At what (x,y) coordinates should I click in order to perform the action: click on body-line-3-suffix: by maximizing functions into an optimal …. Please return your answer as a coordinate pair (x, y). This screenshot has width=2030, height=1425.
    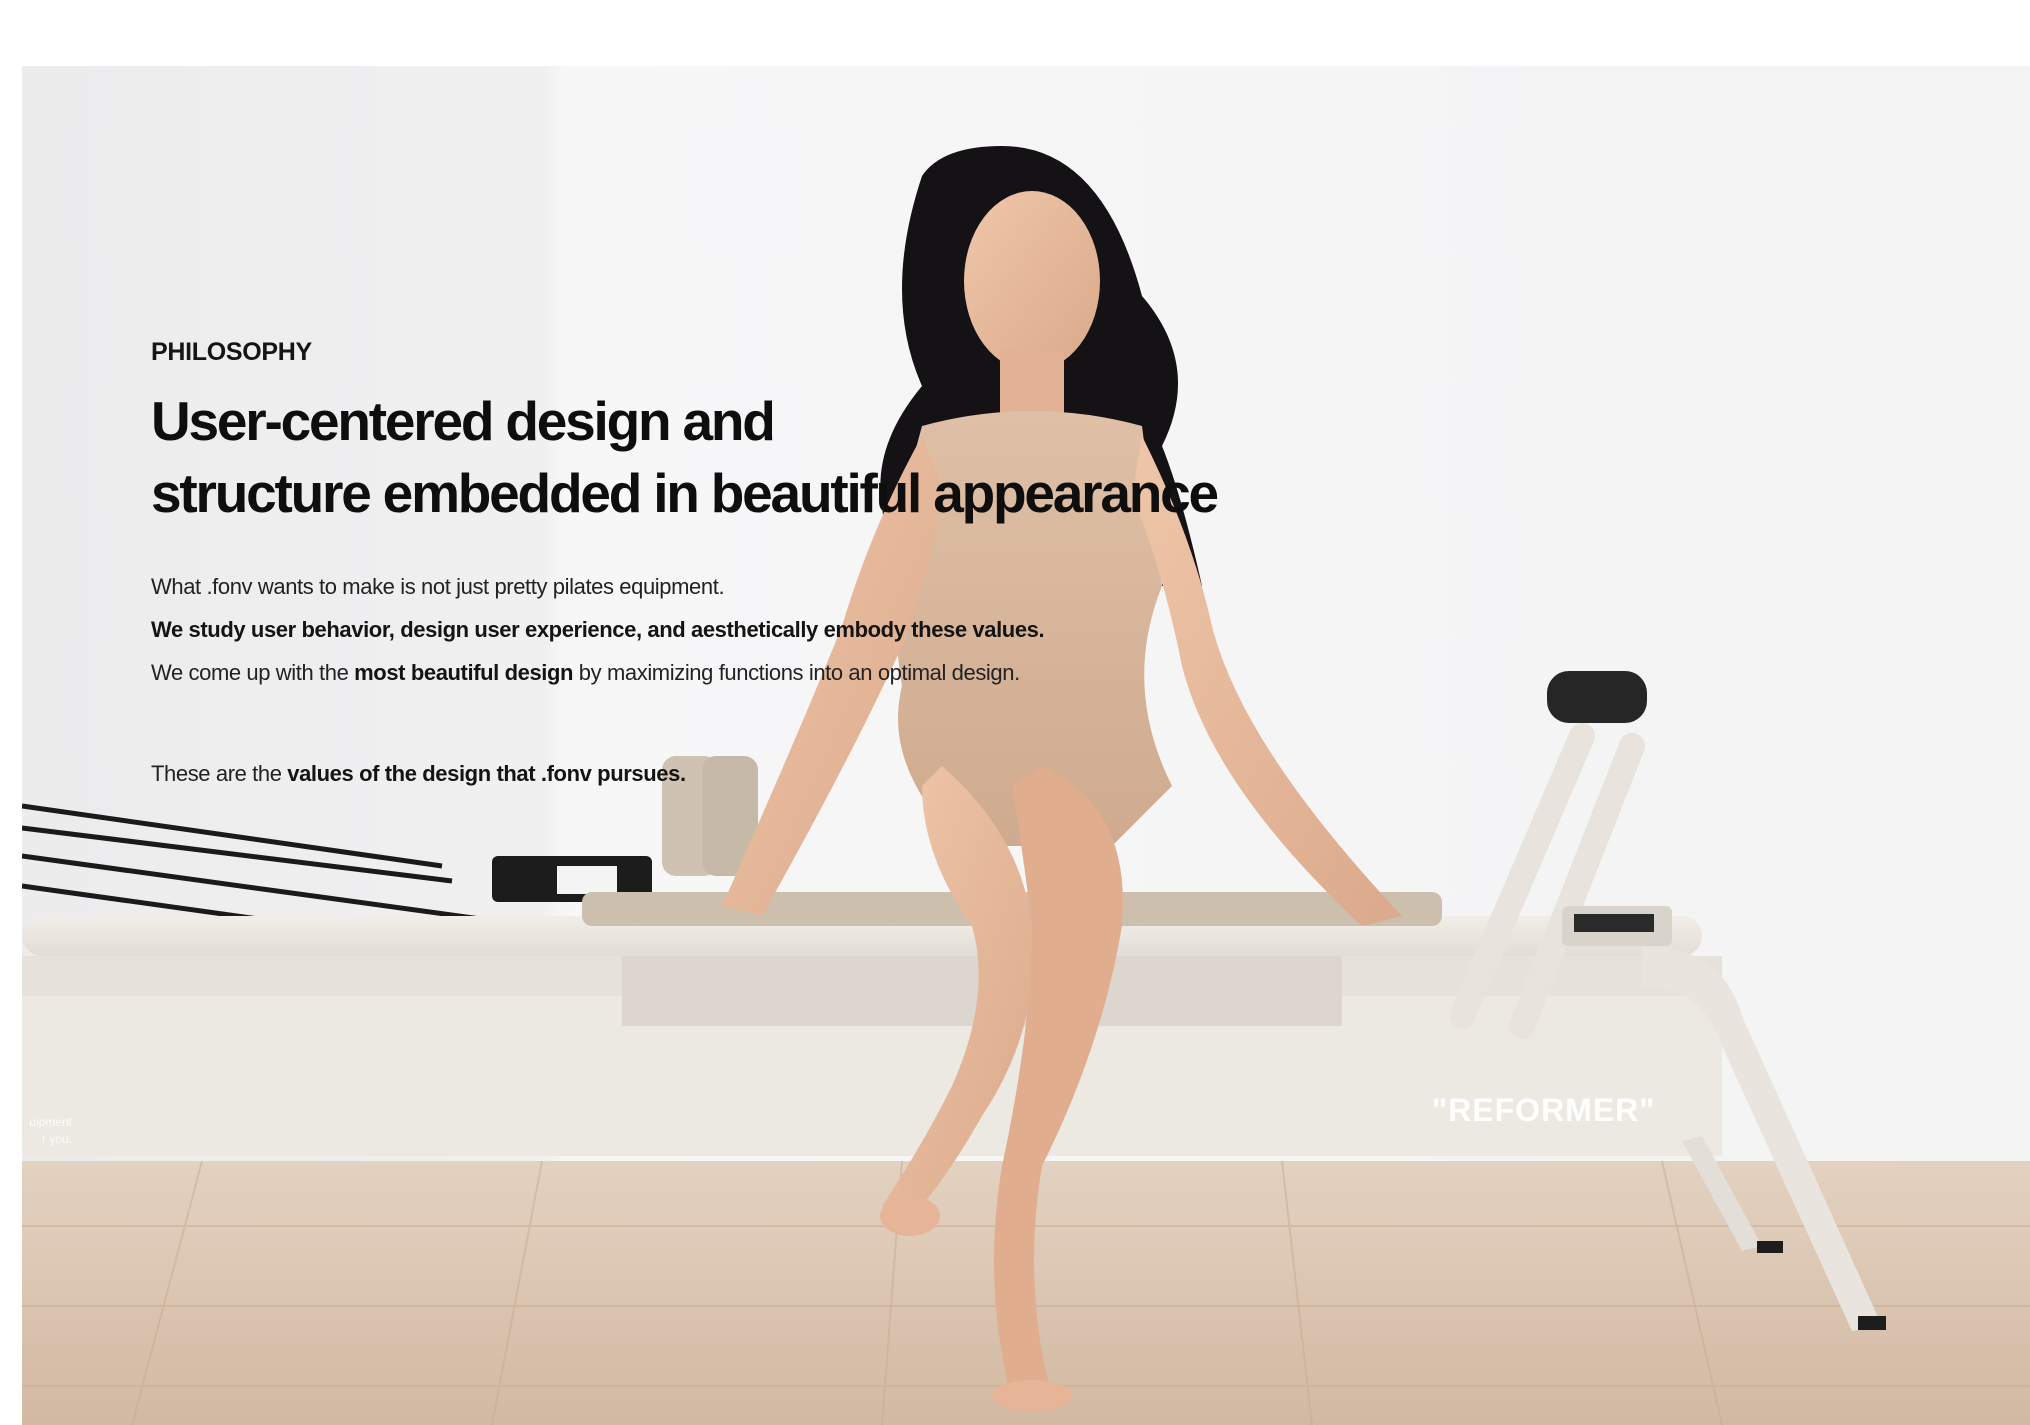
    Looking at the image, I should click on (796, 672).